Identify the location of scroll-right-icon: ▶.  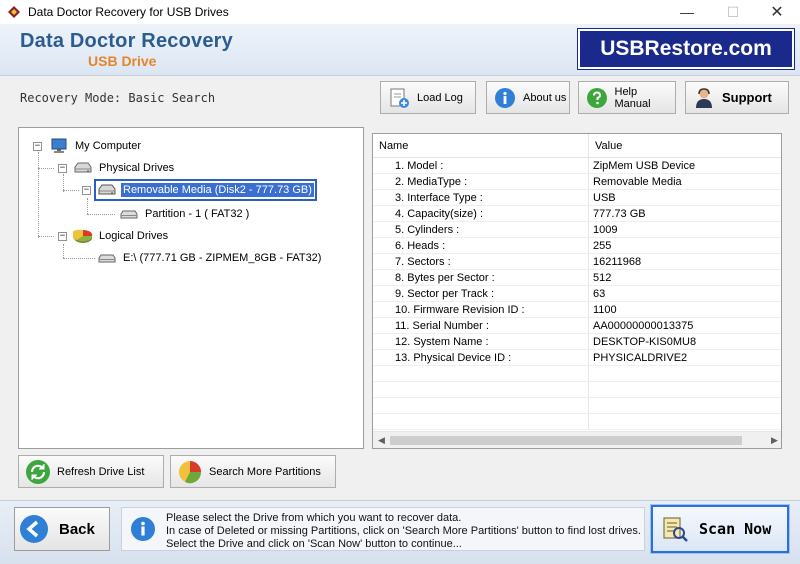
(773, 440).